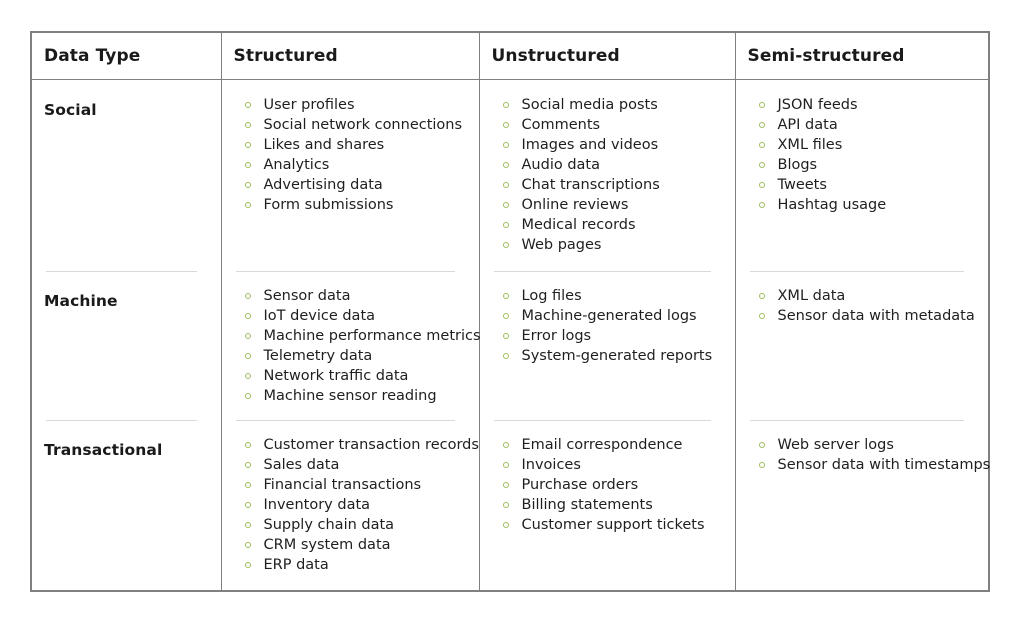  Describe the element at coordinates (551, 295) in the screenshot. I see `list-item-label: Log files` at that location.